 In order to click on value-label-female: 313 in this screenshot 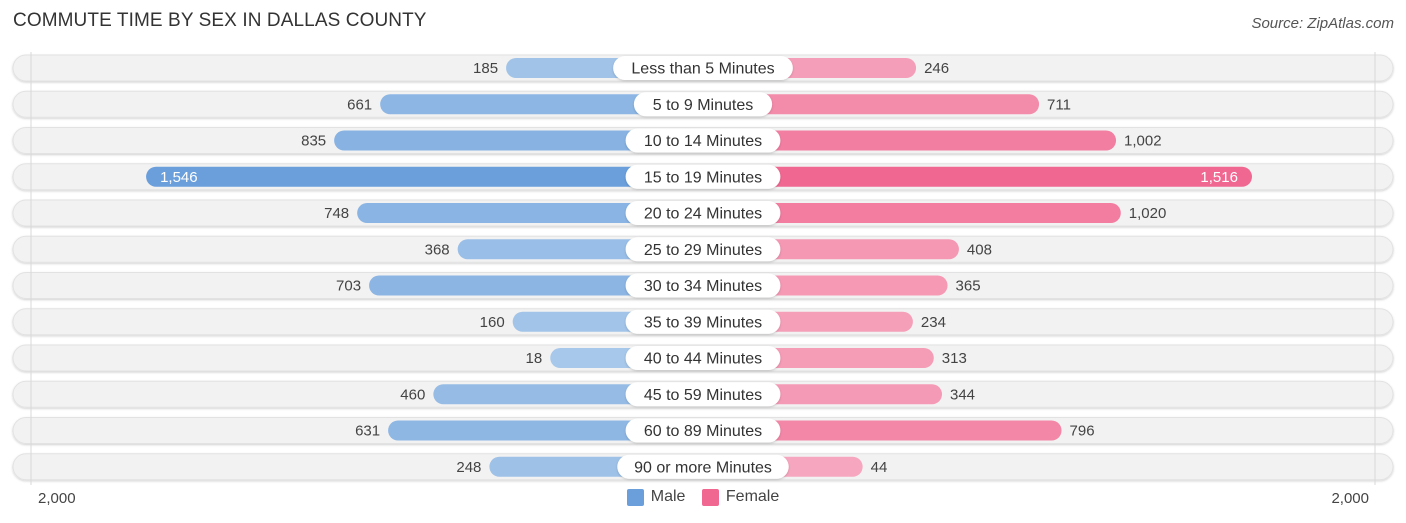, I will do `click(954, 358)`.